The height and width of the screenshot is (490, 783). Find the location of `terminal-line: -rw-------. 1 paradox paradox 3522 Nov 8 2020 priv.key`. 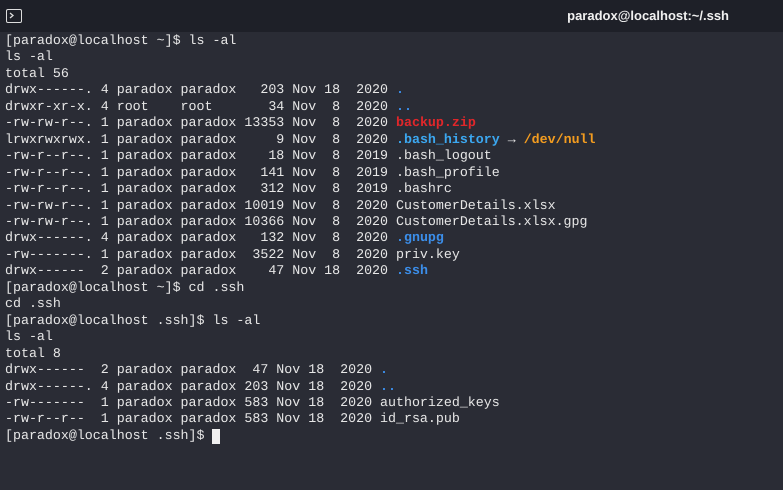

terminal-line: -rw-------. 1 paradox paradox 3522 Nov 8 2020 priv.key is located at coordinates (232, 255).